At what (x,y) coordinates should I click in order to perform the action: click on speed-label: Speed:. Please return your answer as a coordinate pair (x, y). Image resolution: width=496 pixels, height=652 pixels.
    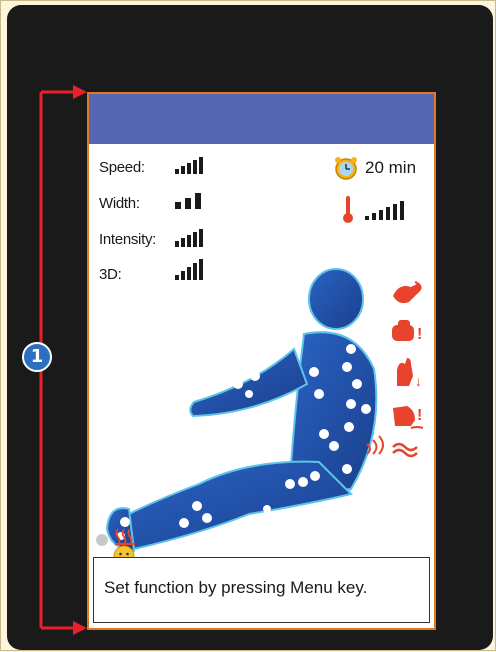
    Looking at the image, I should click on (122, 167).